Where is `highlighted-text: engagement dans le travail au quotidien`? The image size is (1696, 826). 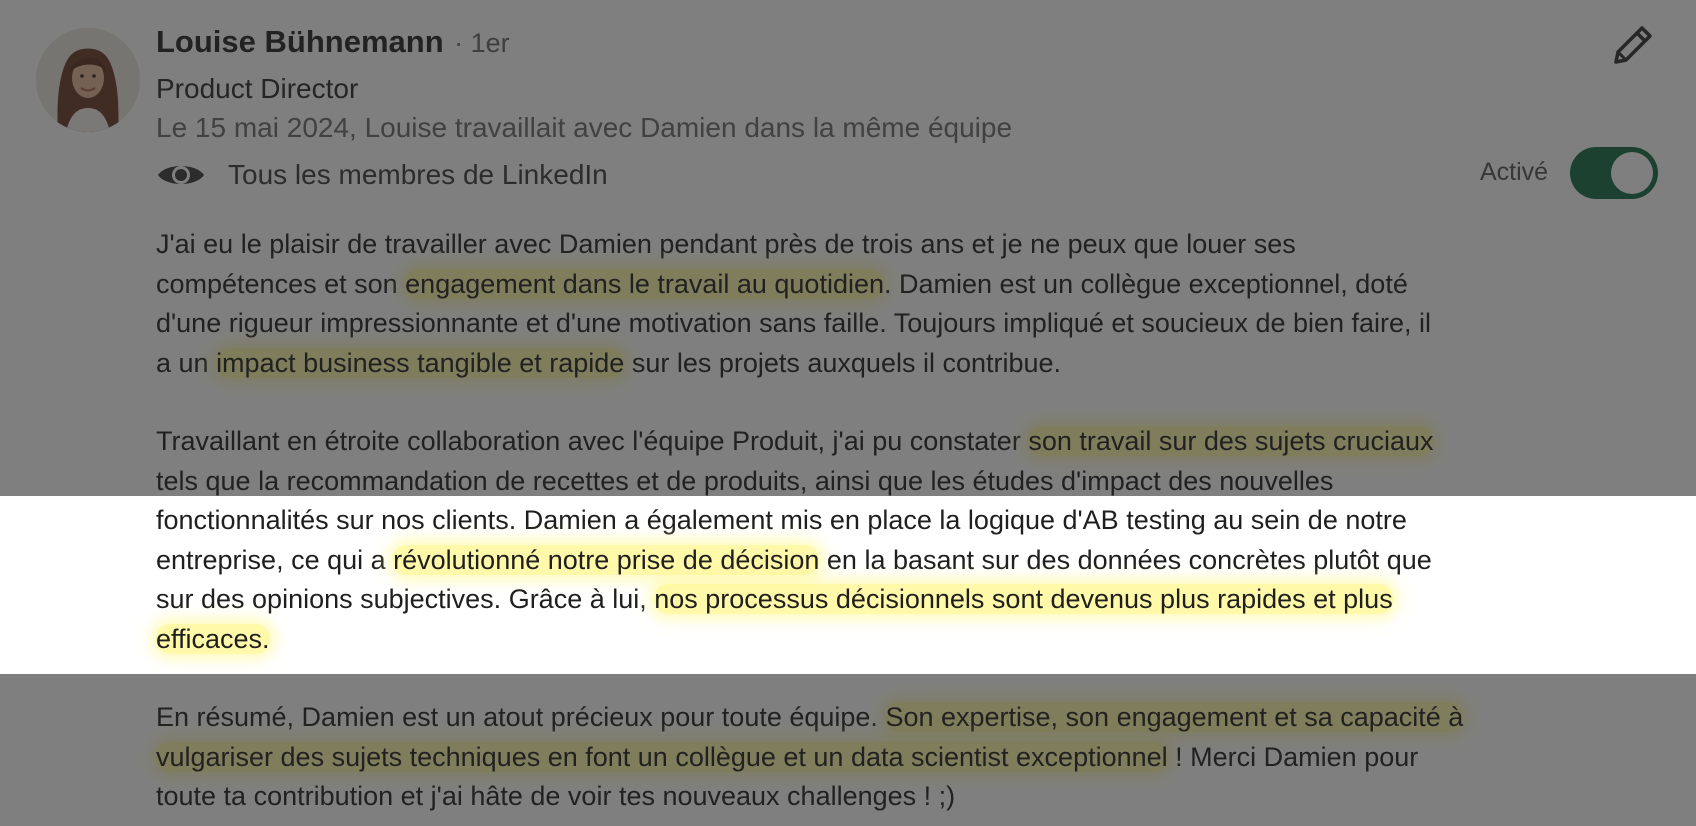 highlighted-text: engagement dans le travail au quotidien is located at coordinates (644, 283).